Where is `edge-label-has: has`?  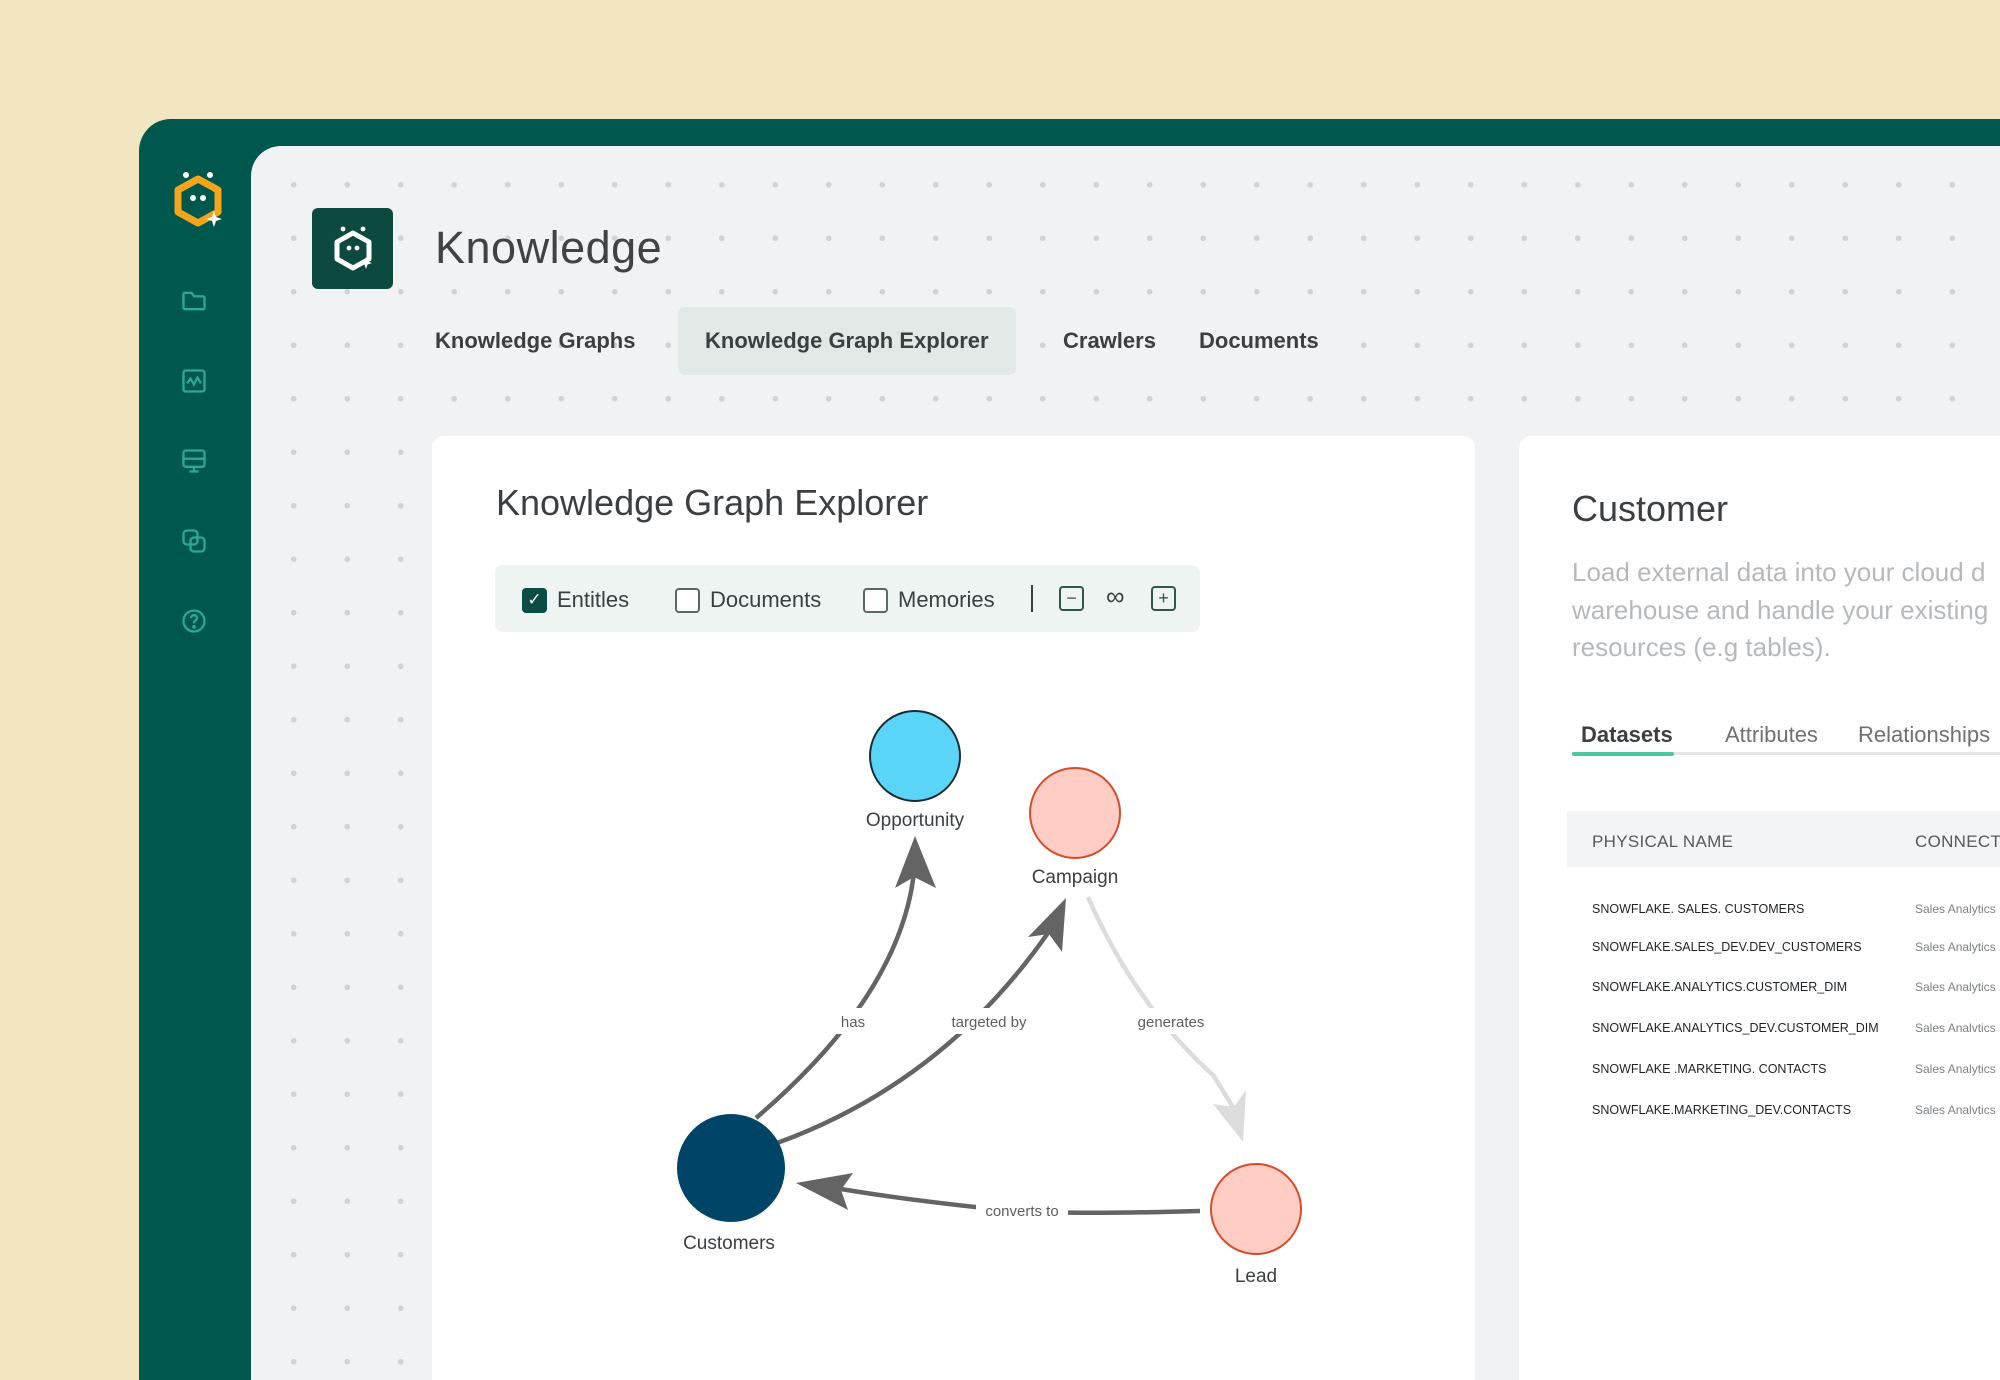 edge-label-has: has is located at coordinates (853, 1022).